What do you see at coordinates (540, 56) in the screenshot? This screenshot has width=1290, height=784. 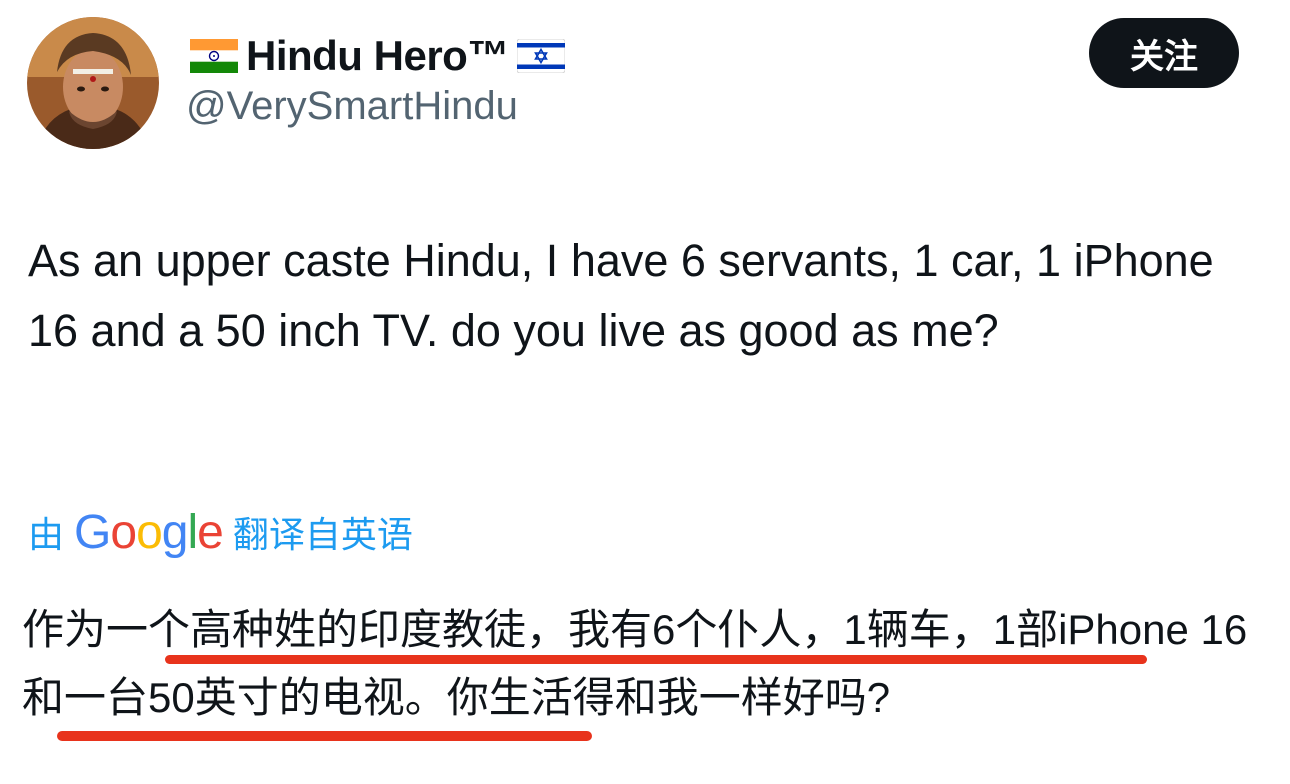 I see `israel-flag-icon` at bounding box center [540, 56].